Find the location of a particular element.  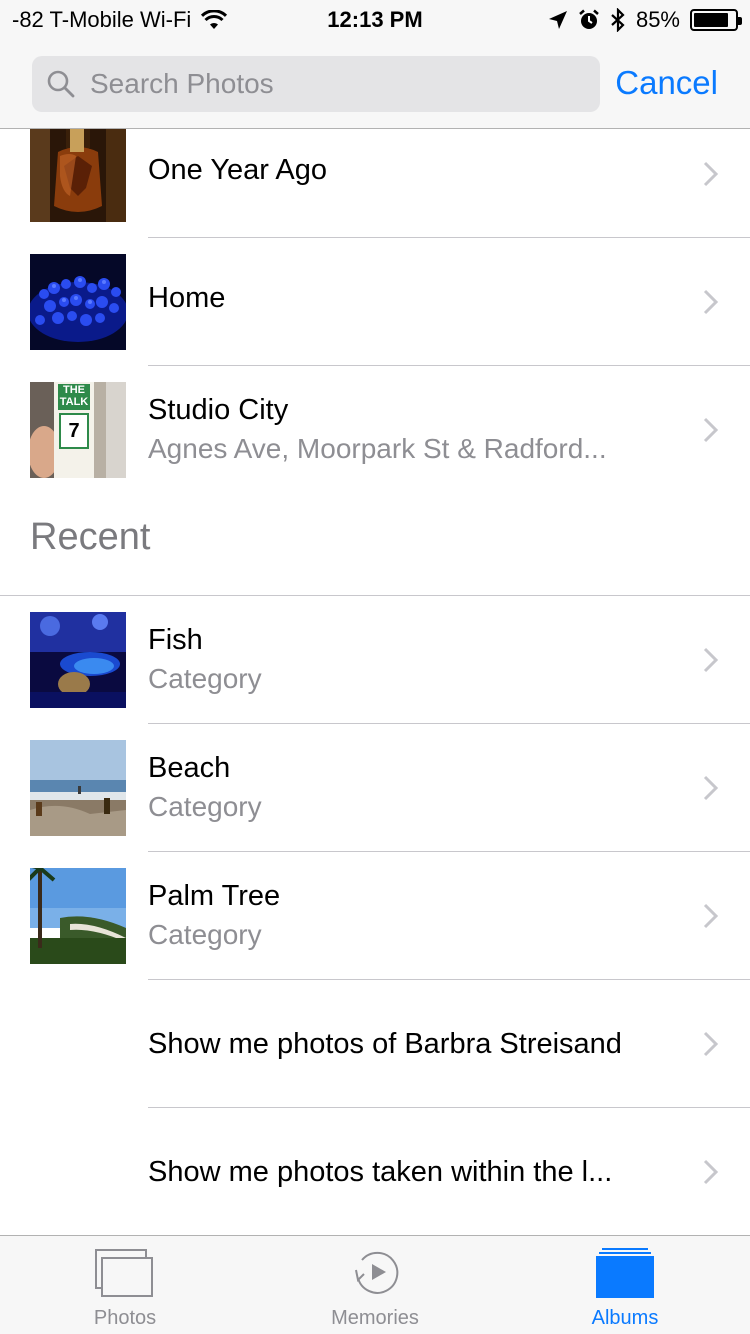

row-text: One Year Ago is located at coordinates (404, 170).